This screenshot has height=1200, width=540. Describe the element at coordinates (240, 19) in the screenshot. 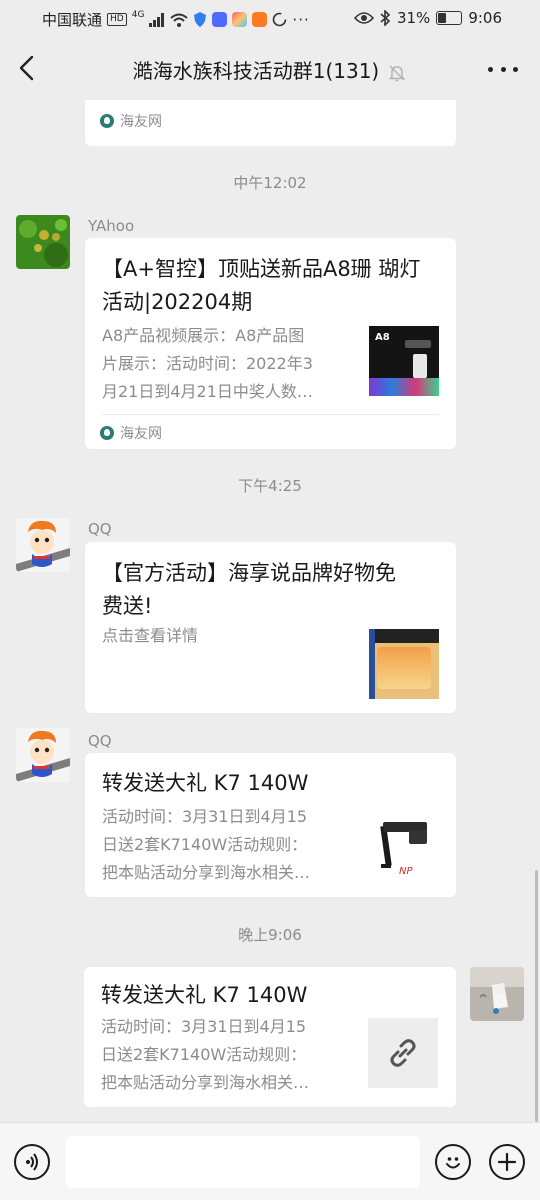

I see `colorful-app-icon` at that location.